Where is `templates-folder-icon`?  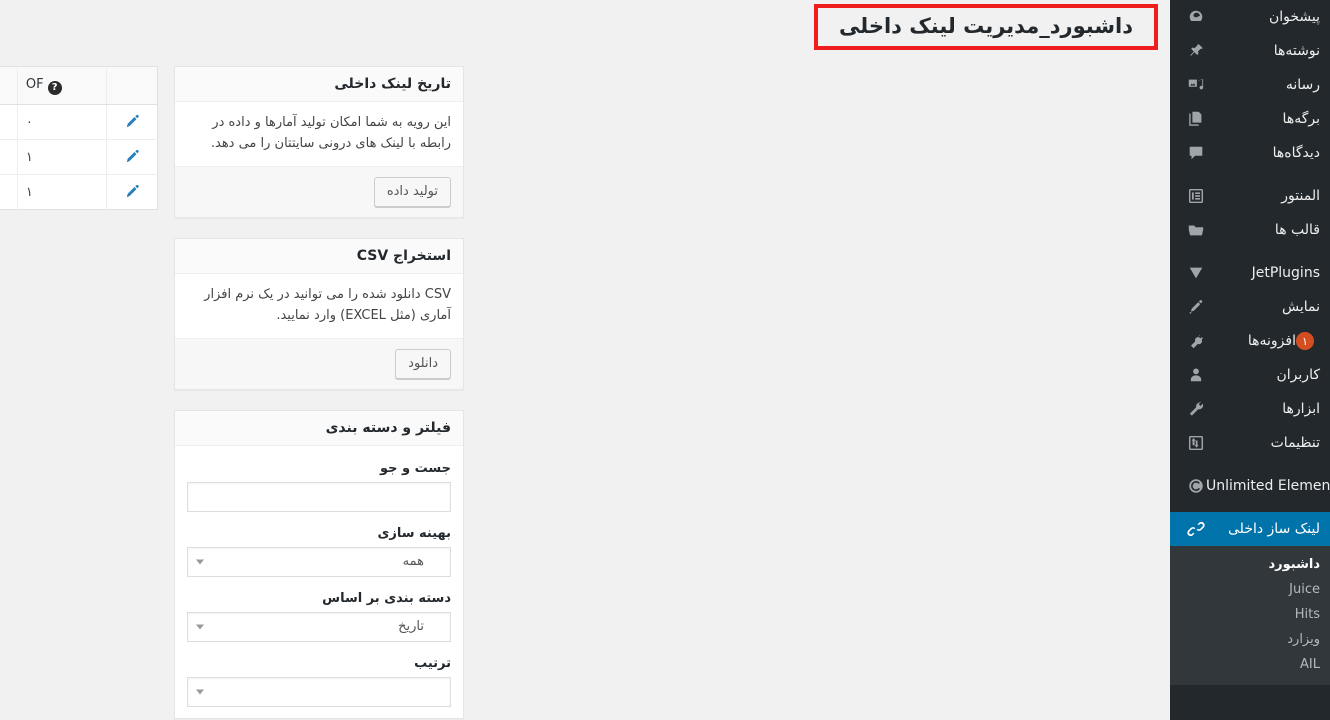
templates-folder-icon is located at coordinates (1196, 230).